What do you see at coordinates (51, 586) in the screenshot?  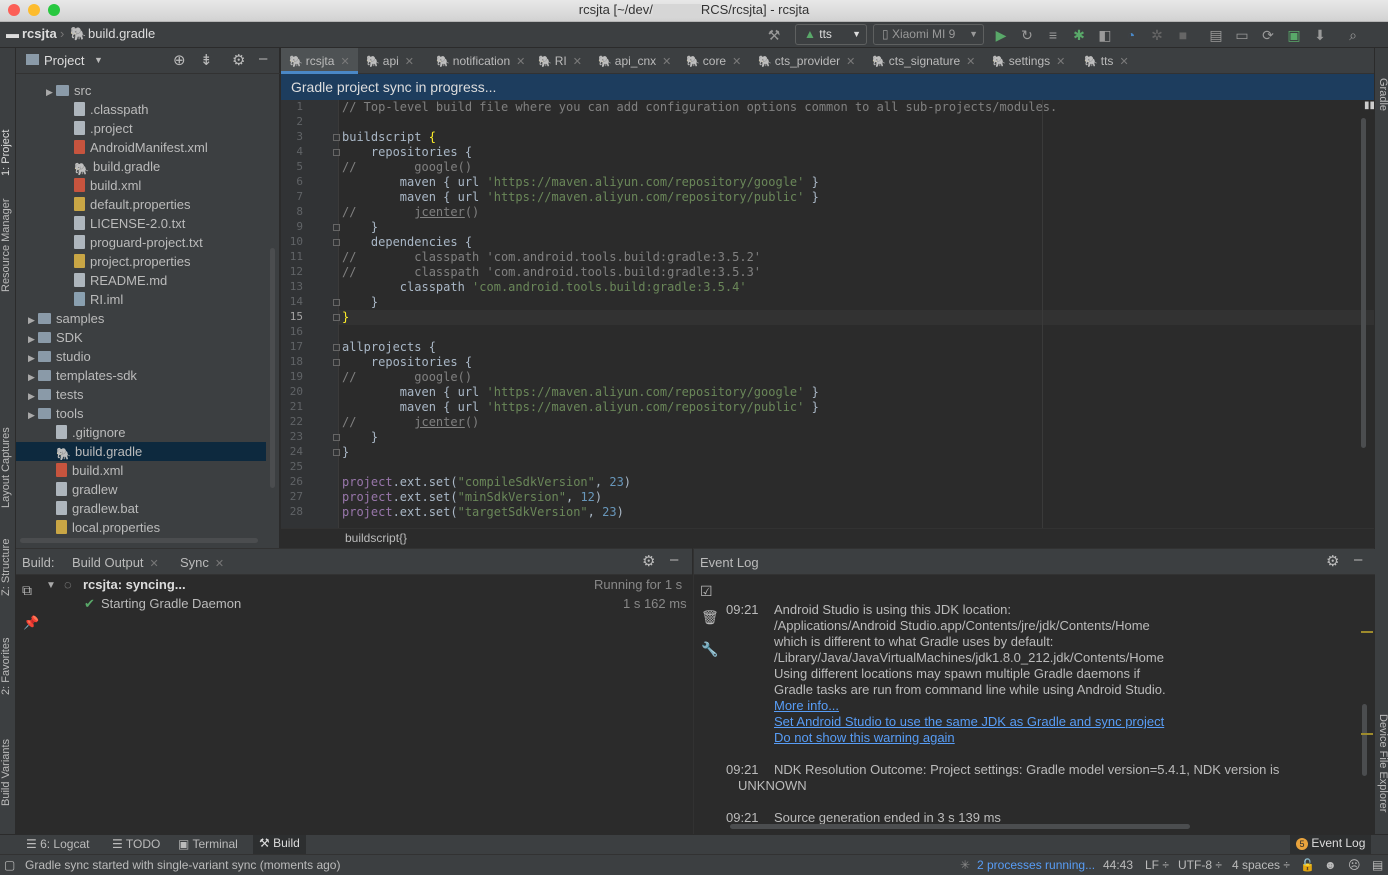 I see `chevron-down-icon: ▼` at bounding box center [51, 586].